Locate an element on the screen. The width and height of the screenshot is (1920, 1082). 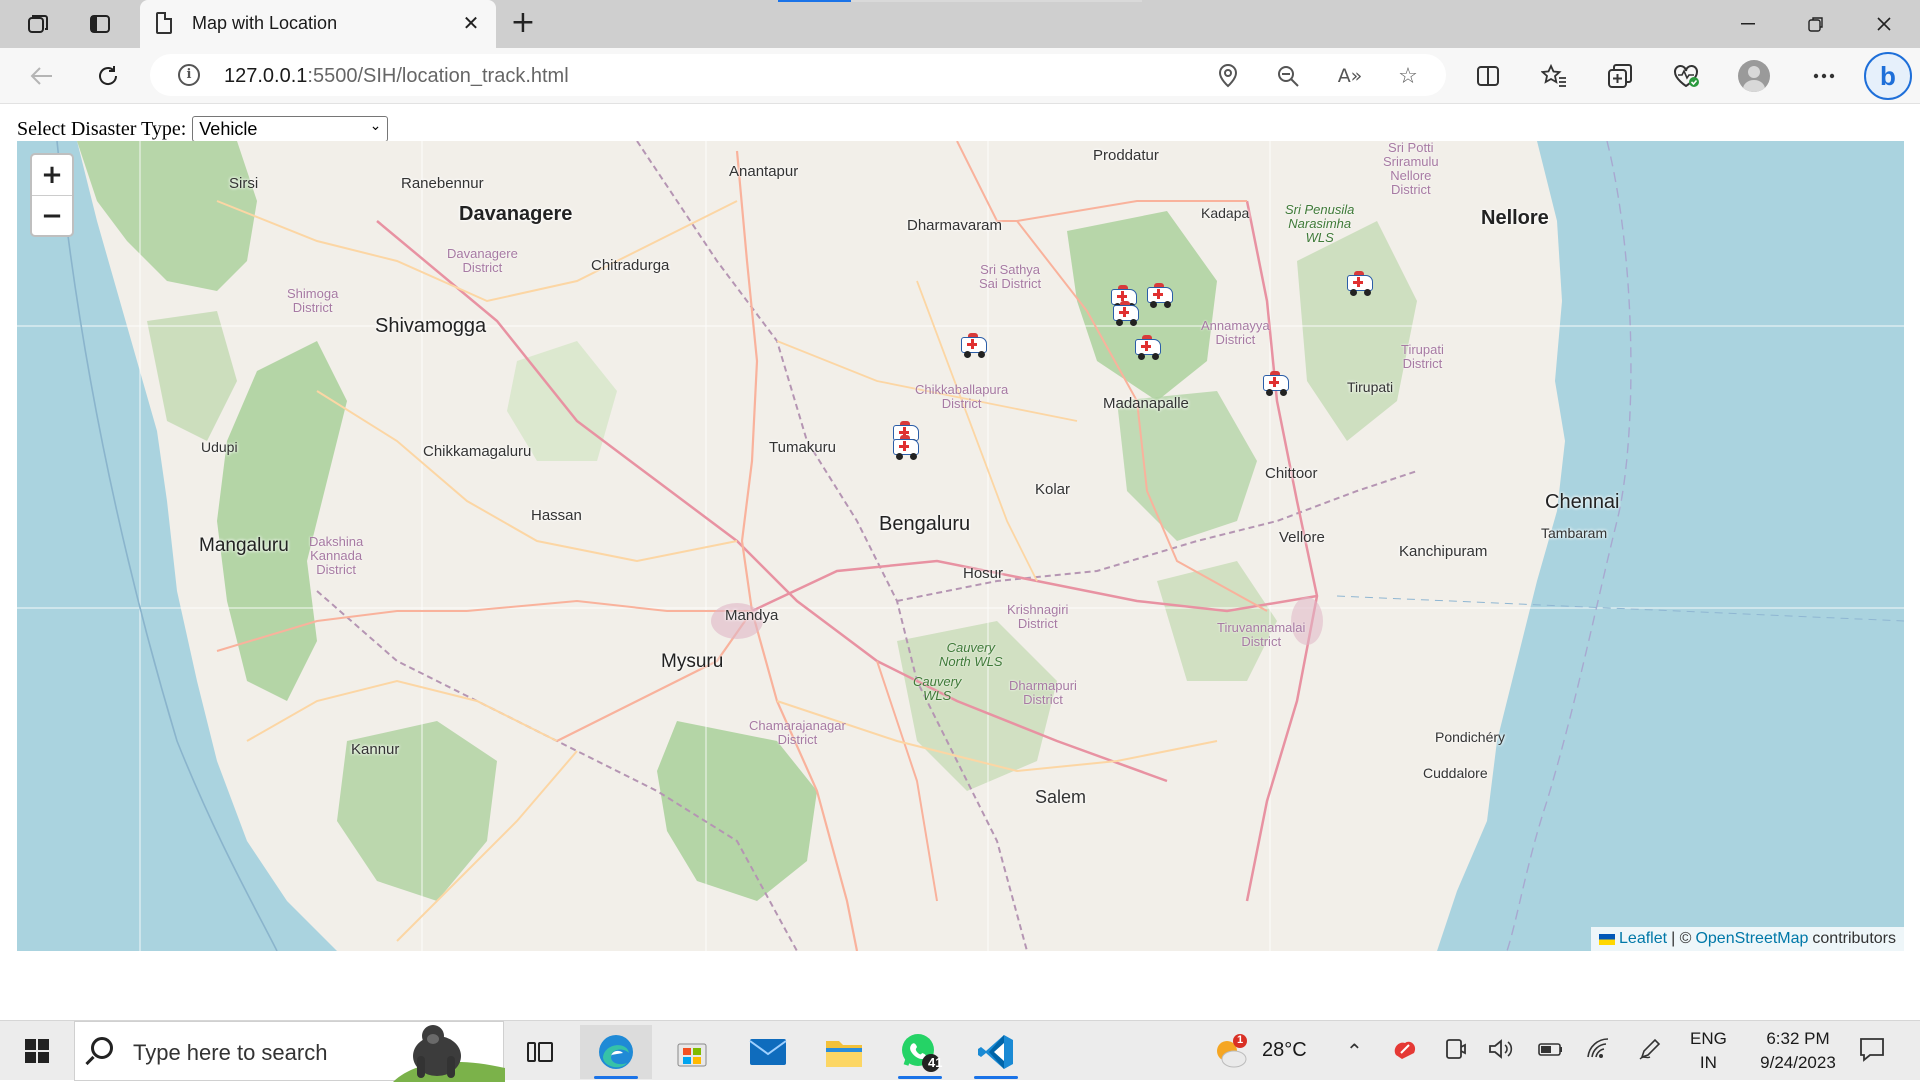
district-label: Davanagere District is located at coordinates (482, 260).